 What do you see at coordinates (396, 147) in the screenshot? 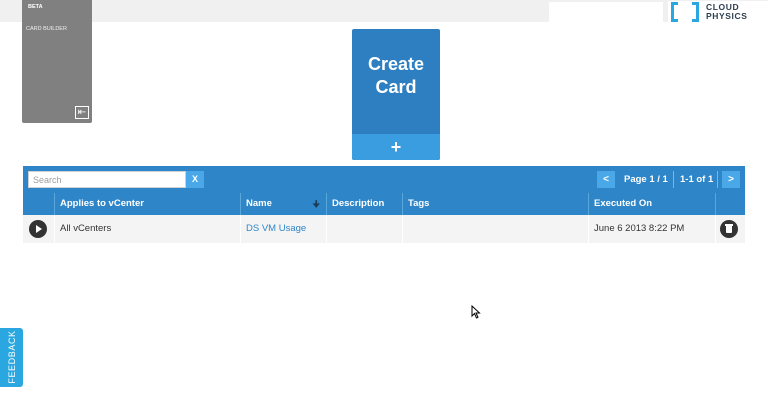
I see `add-card-button: +` at bounding box center [396, 147].